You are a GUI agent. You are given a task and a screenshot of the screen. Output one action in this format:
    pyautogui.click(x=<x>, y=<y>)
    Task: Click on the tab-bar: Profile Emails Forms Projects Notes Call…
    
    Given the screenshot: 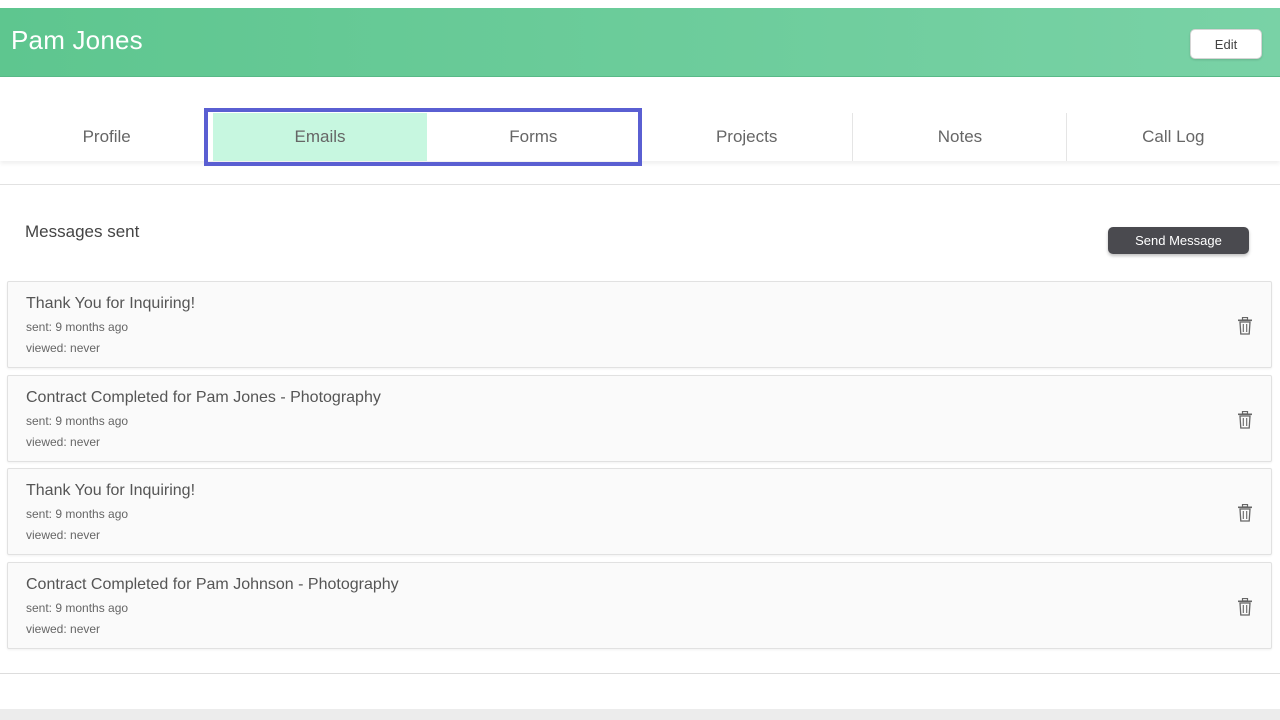 What is the action you would take?
    pyautogui.click(x=640, y=137)
    